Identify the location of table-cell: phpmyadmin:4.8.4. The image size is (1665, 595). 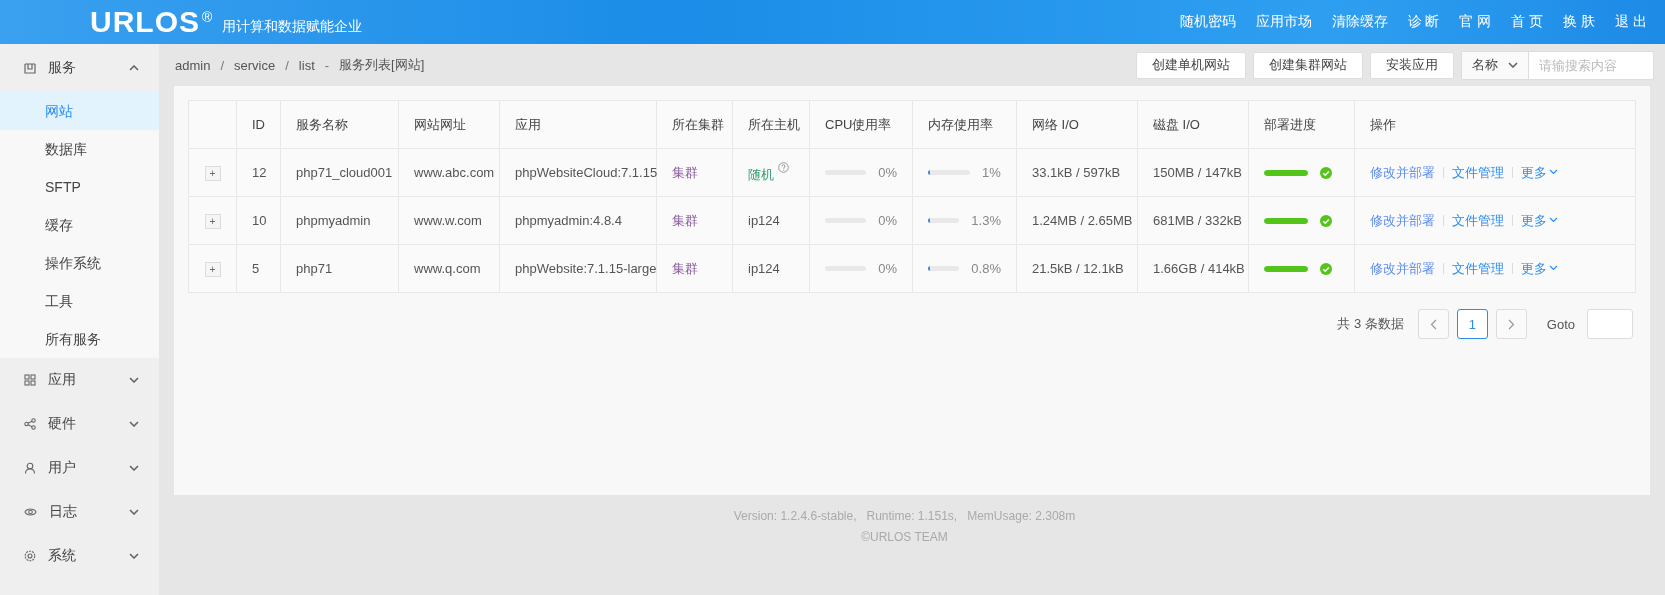
(568, 220).